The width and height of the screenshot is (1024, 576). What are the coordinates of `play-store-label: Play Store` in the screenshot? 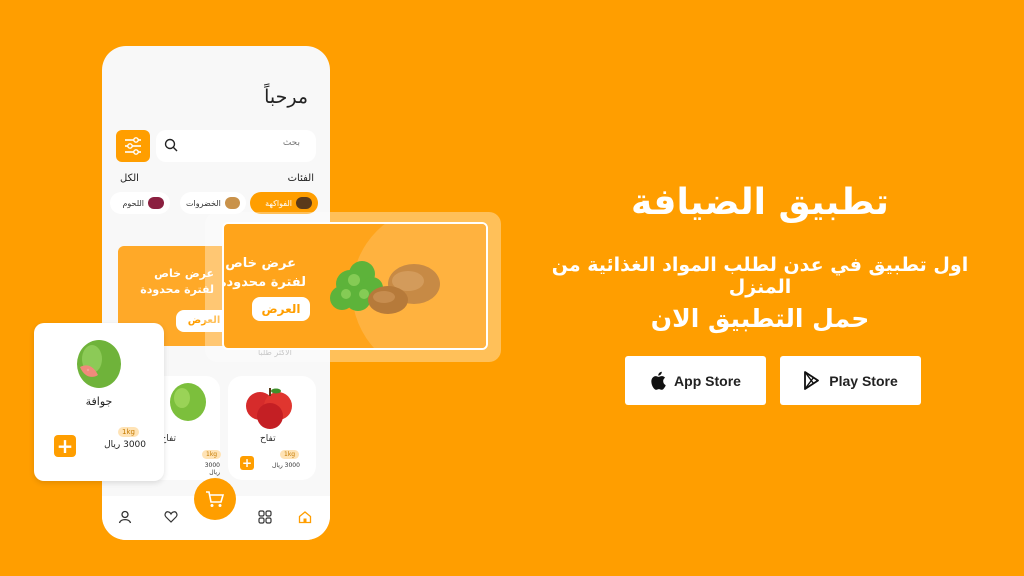 It's located at (863, 380).